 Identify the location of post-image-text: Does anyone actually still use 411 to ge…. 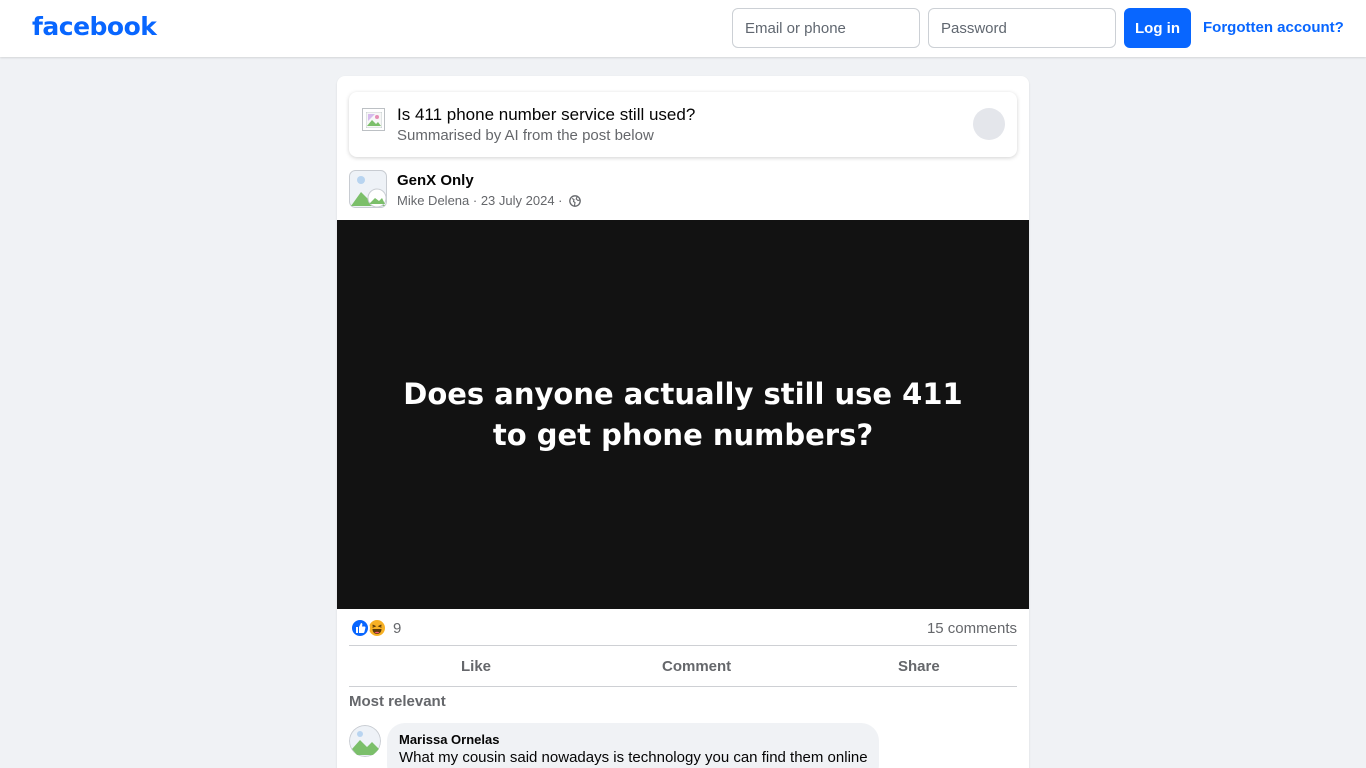
(683, 414).